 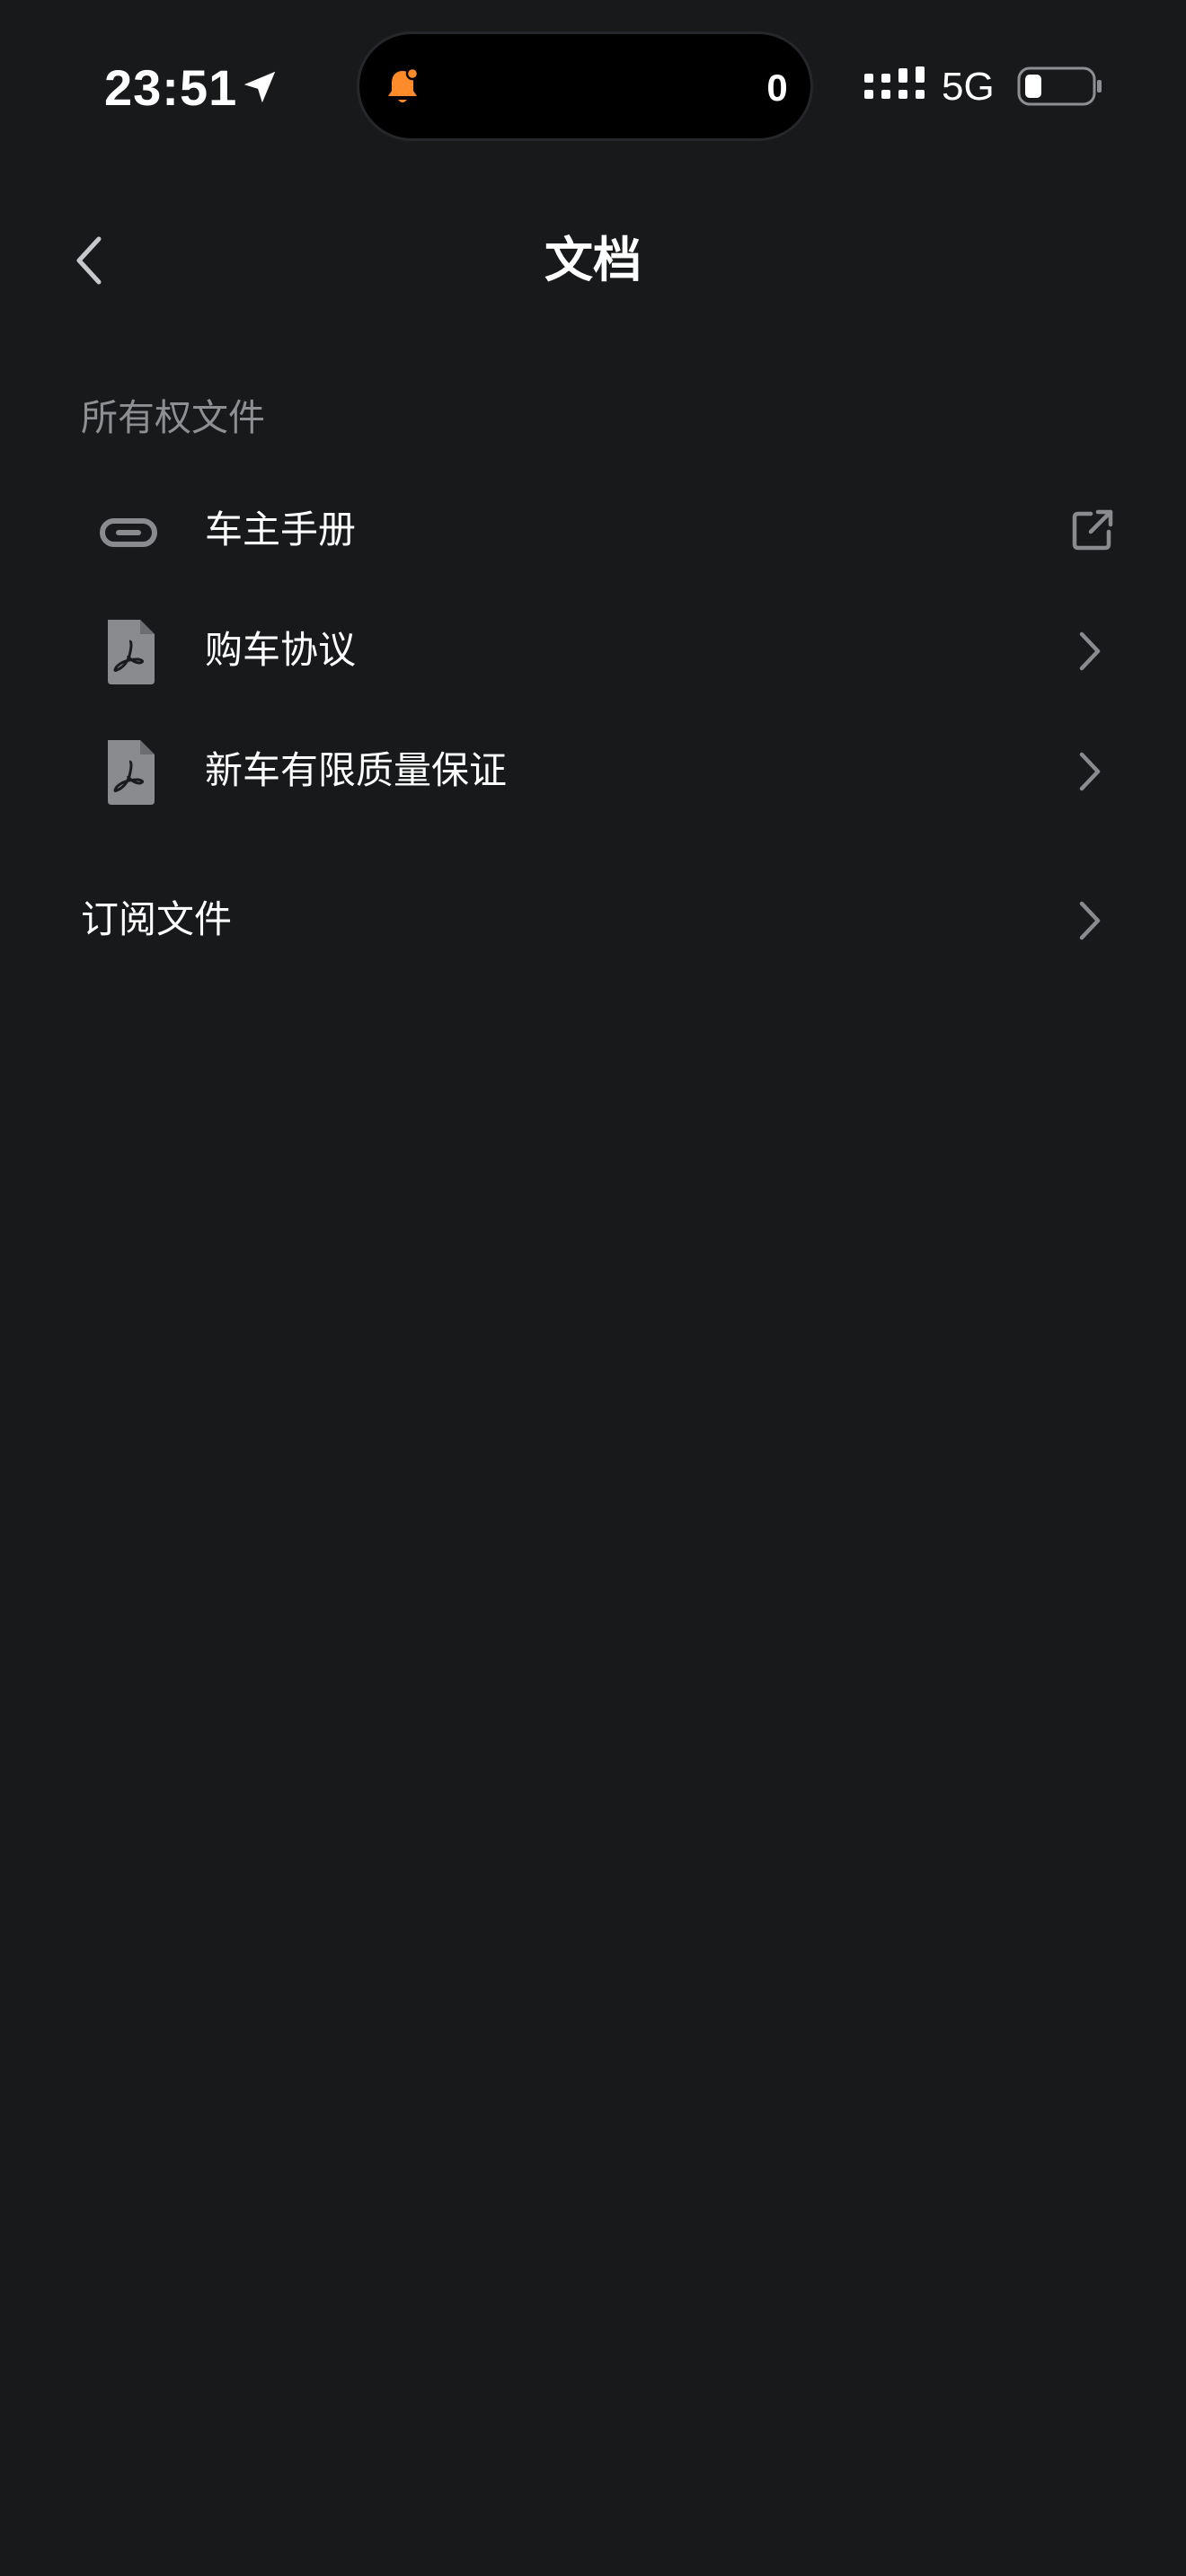 I want to click on island-count: 0, so click(x=777, y=87).